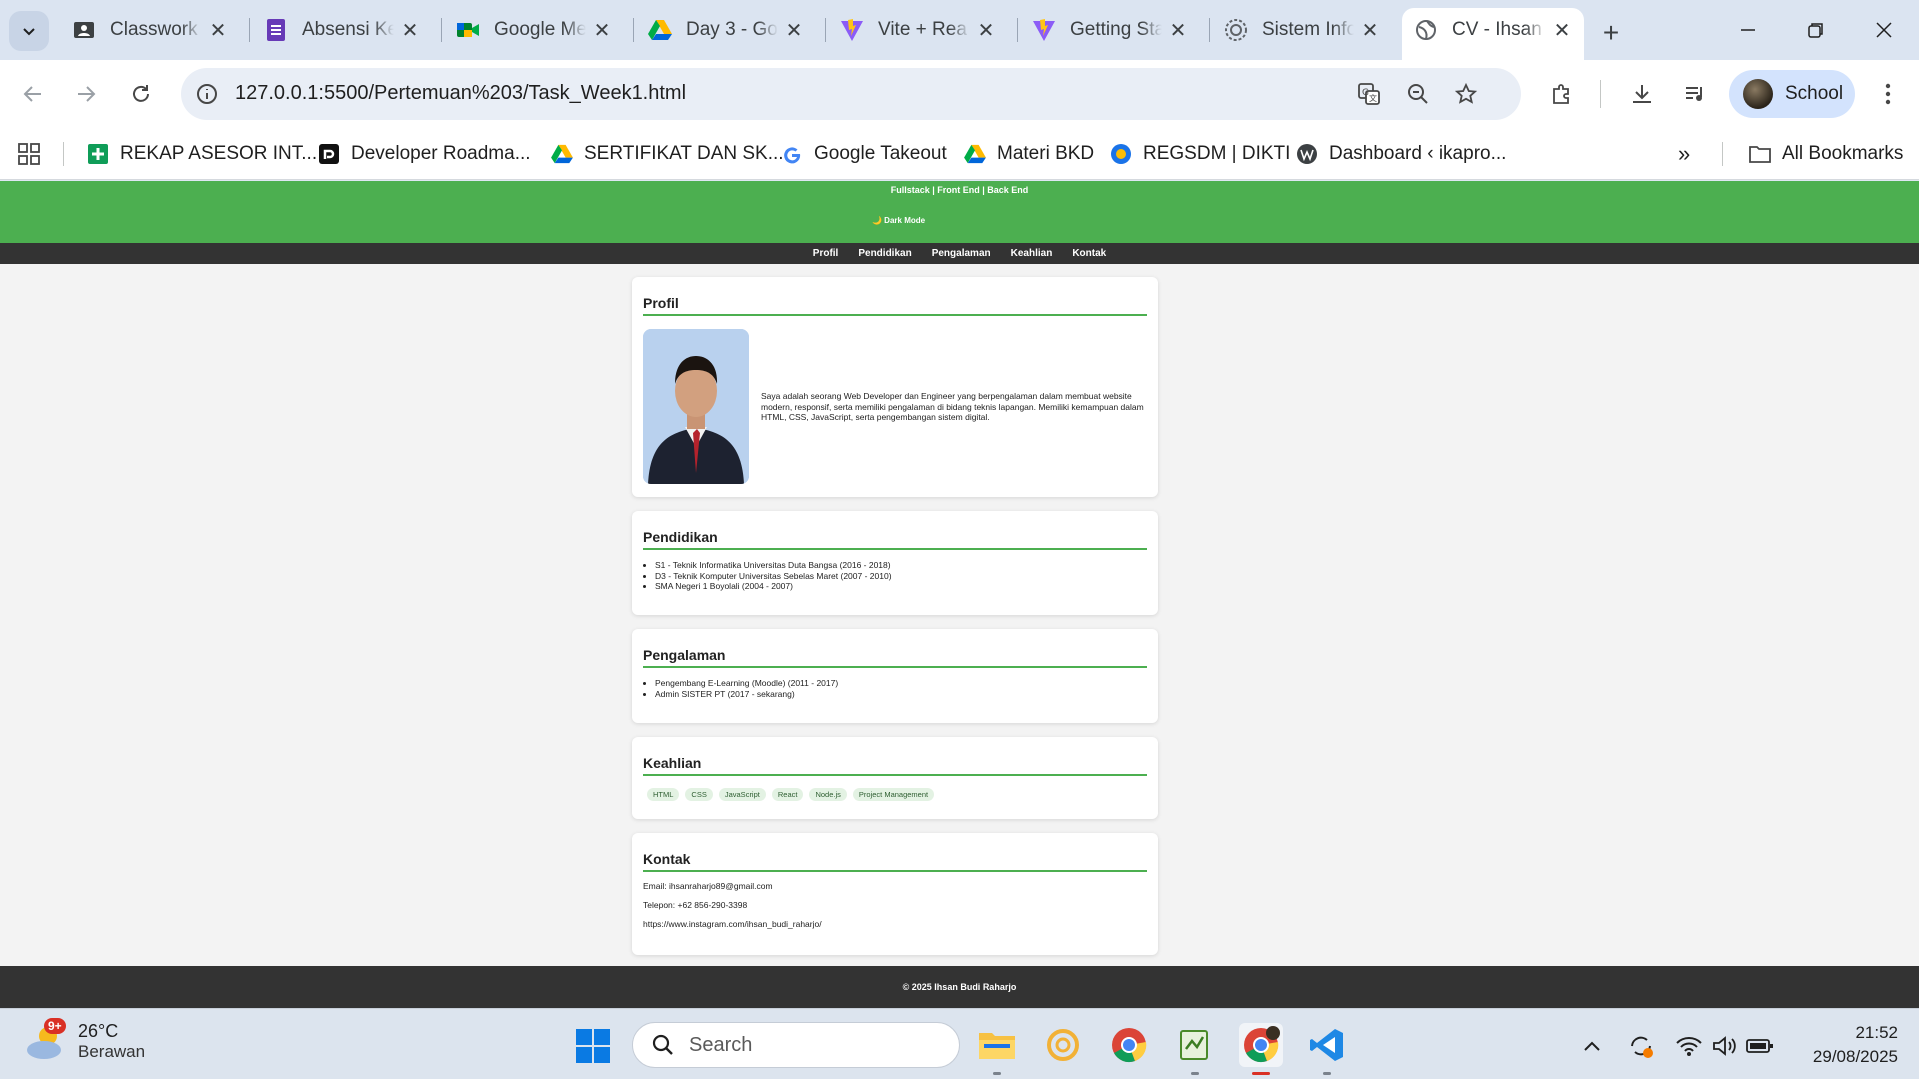 Image resolution: width=1919 pixels, height=1079 pixels. Describe the element at coordinates (1426, 30) in the screenshot. I see `globe-icon` at that location.